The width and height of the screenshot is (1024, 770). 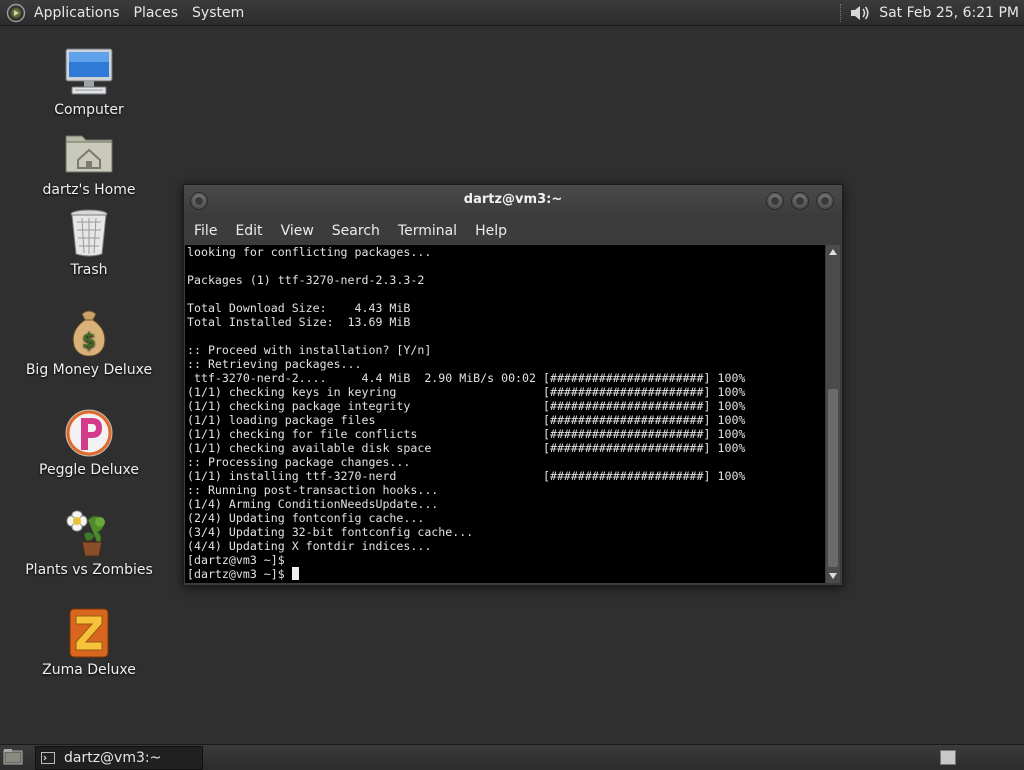 I want to click on desktop-icon-label: Zuma Deluxe, so click(x=89, y=670).